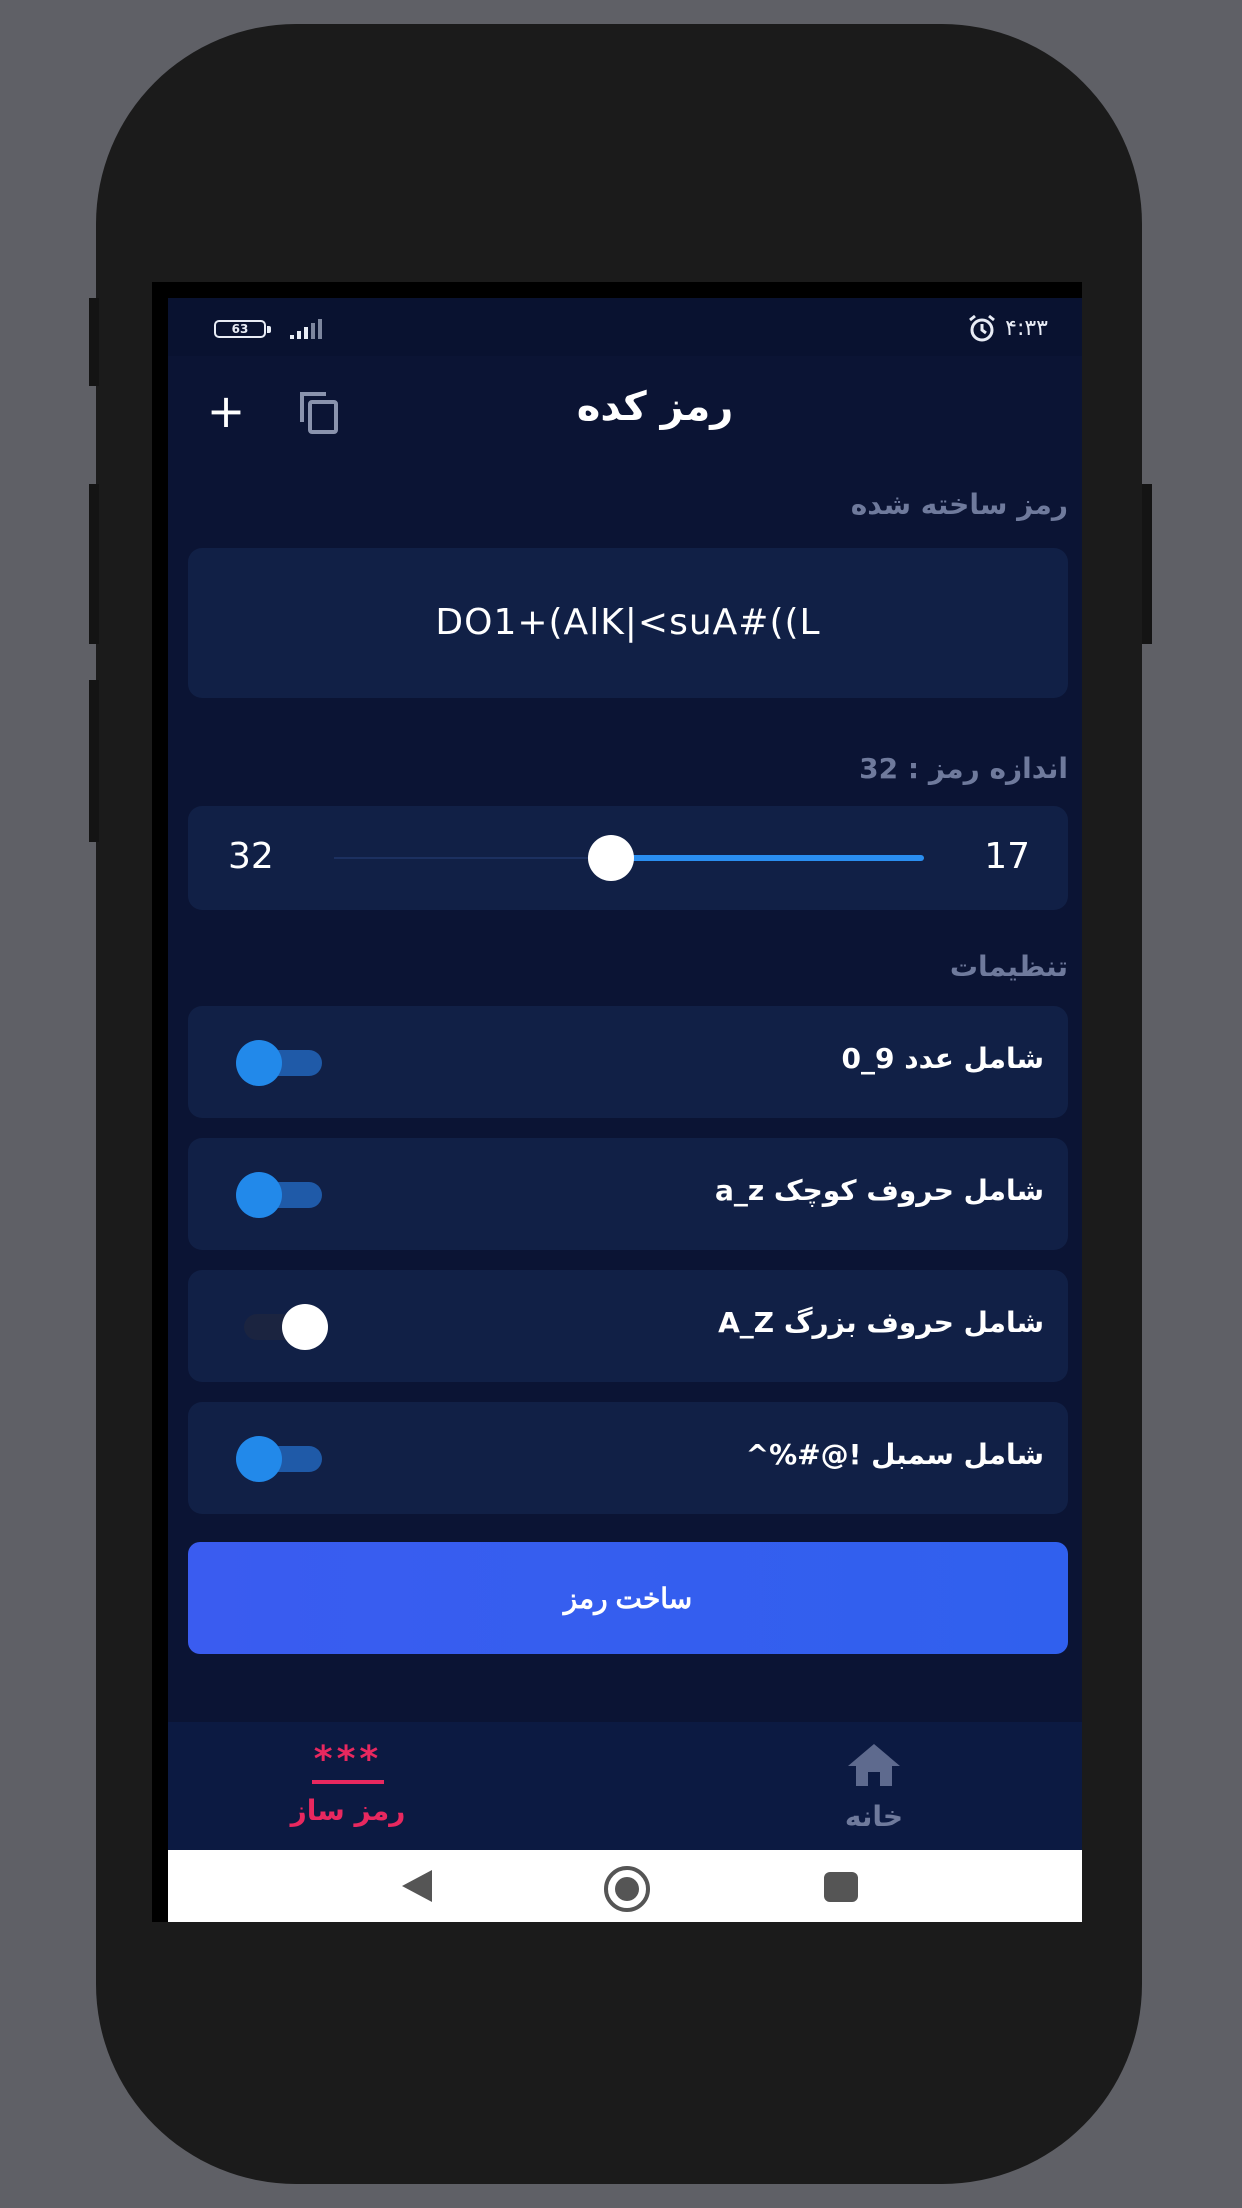  I want to click on signal-icon, so click(306, 329).